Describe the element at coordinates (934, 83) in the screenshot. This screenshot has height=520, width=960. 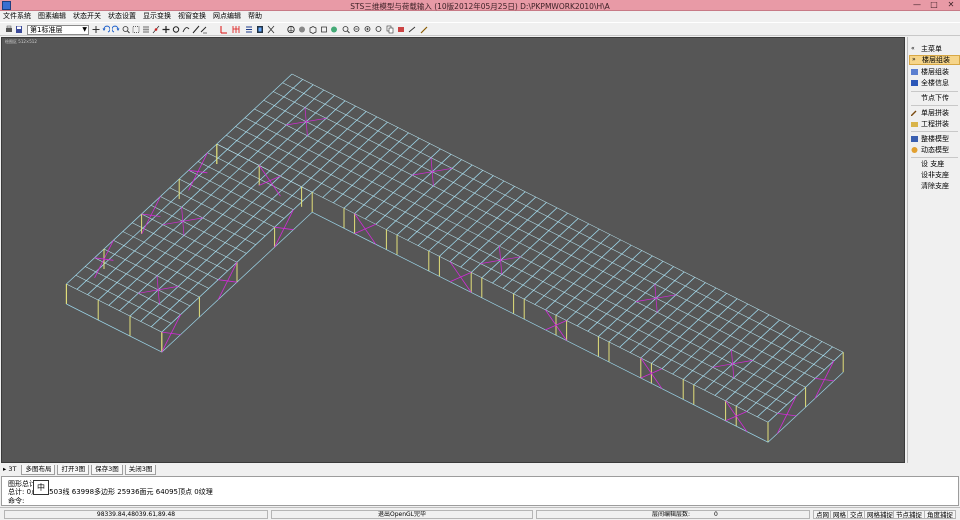
I see `rp-building-info: 全楼信息` at that location.